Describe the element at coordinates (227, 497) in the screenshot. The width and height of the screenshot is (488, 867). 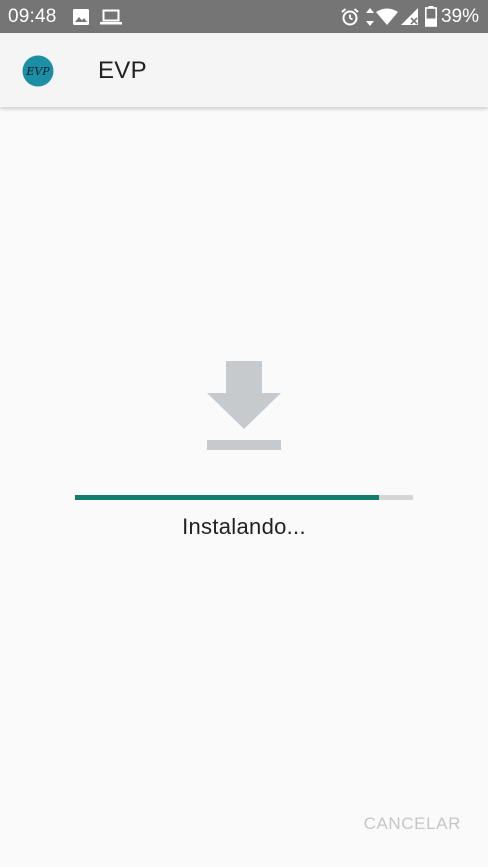
I see `install-progress-fill` at that location.